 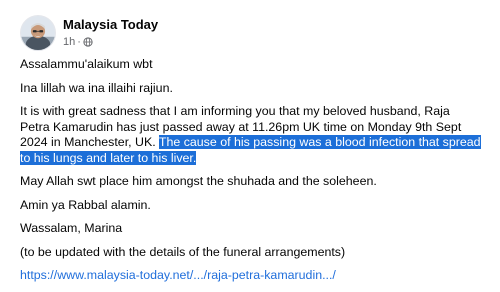 I want to click on post-amin: Amin ya Rabbal alamin., so click(x=85, y=204).